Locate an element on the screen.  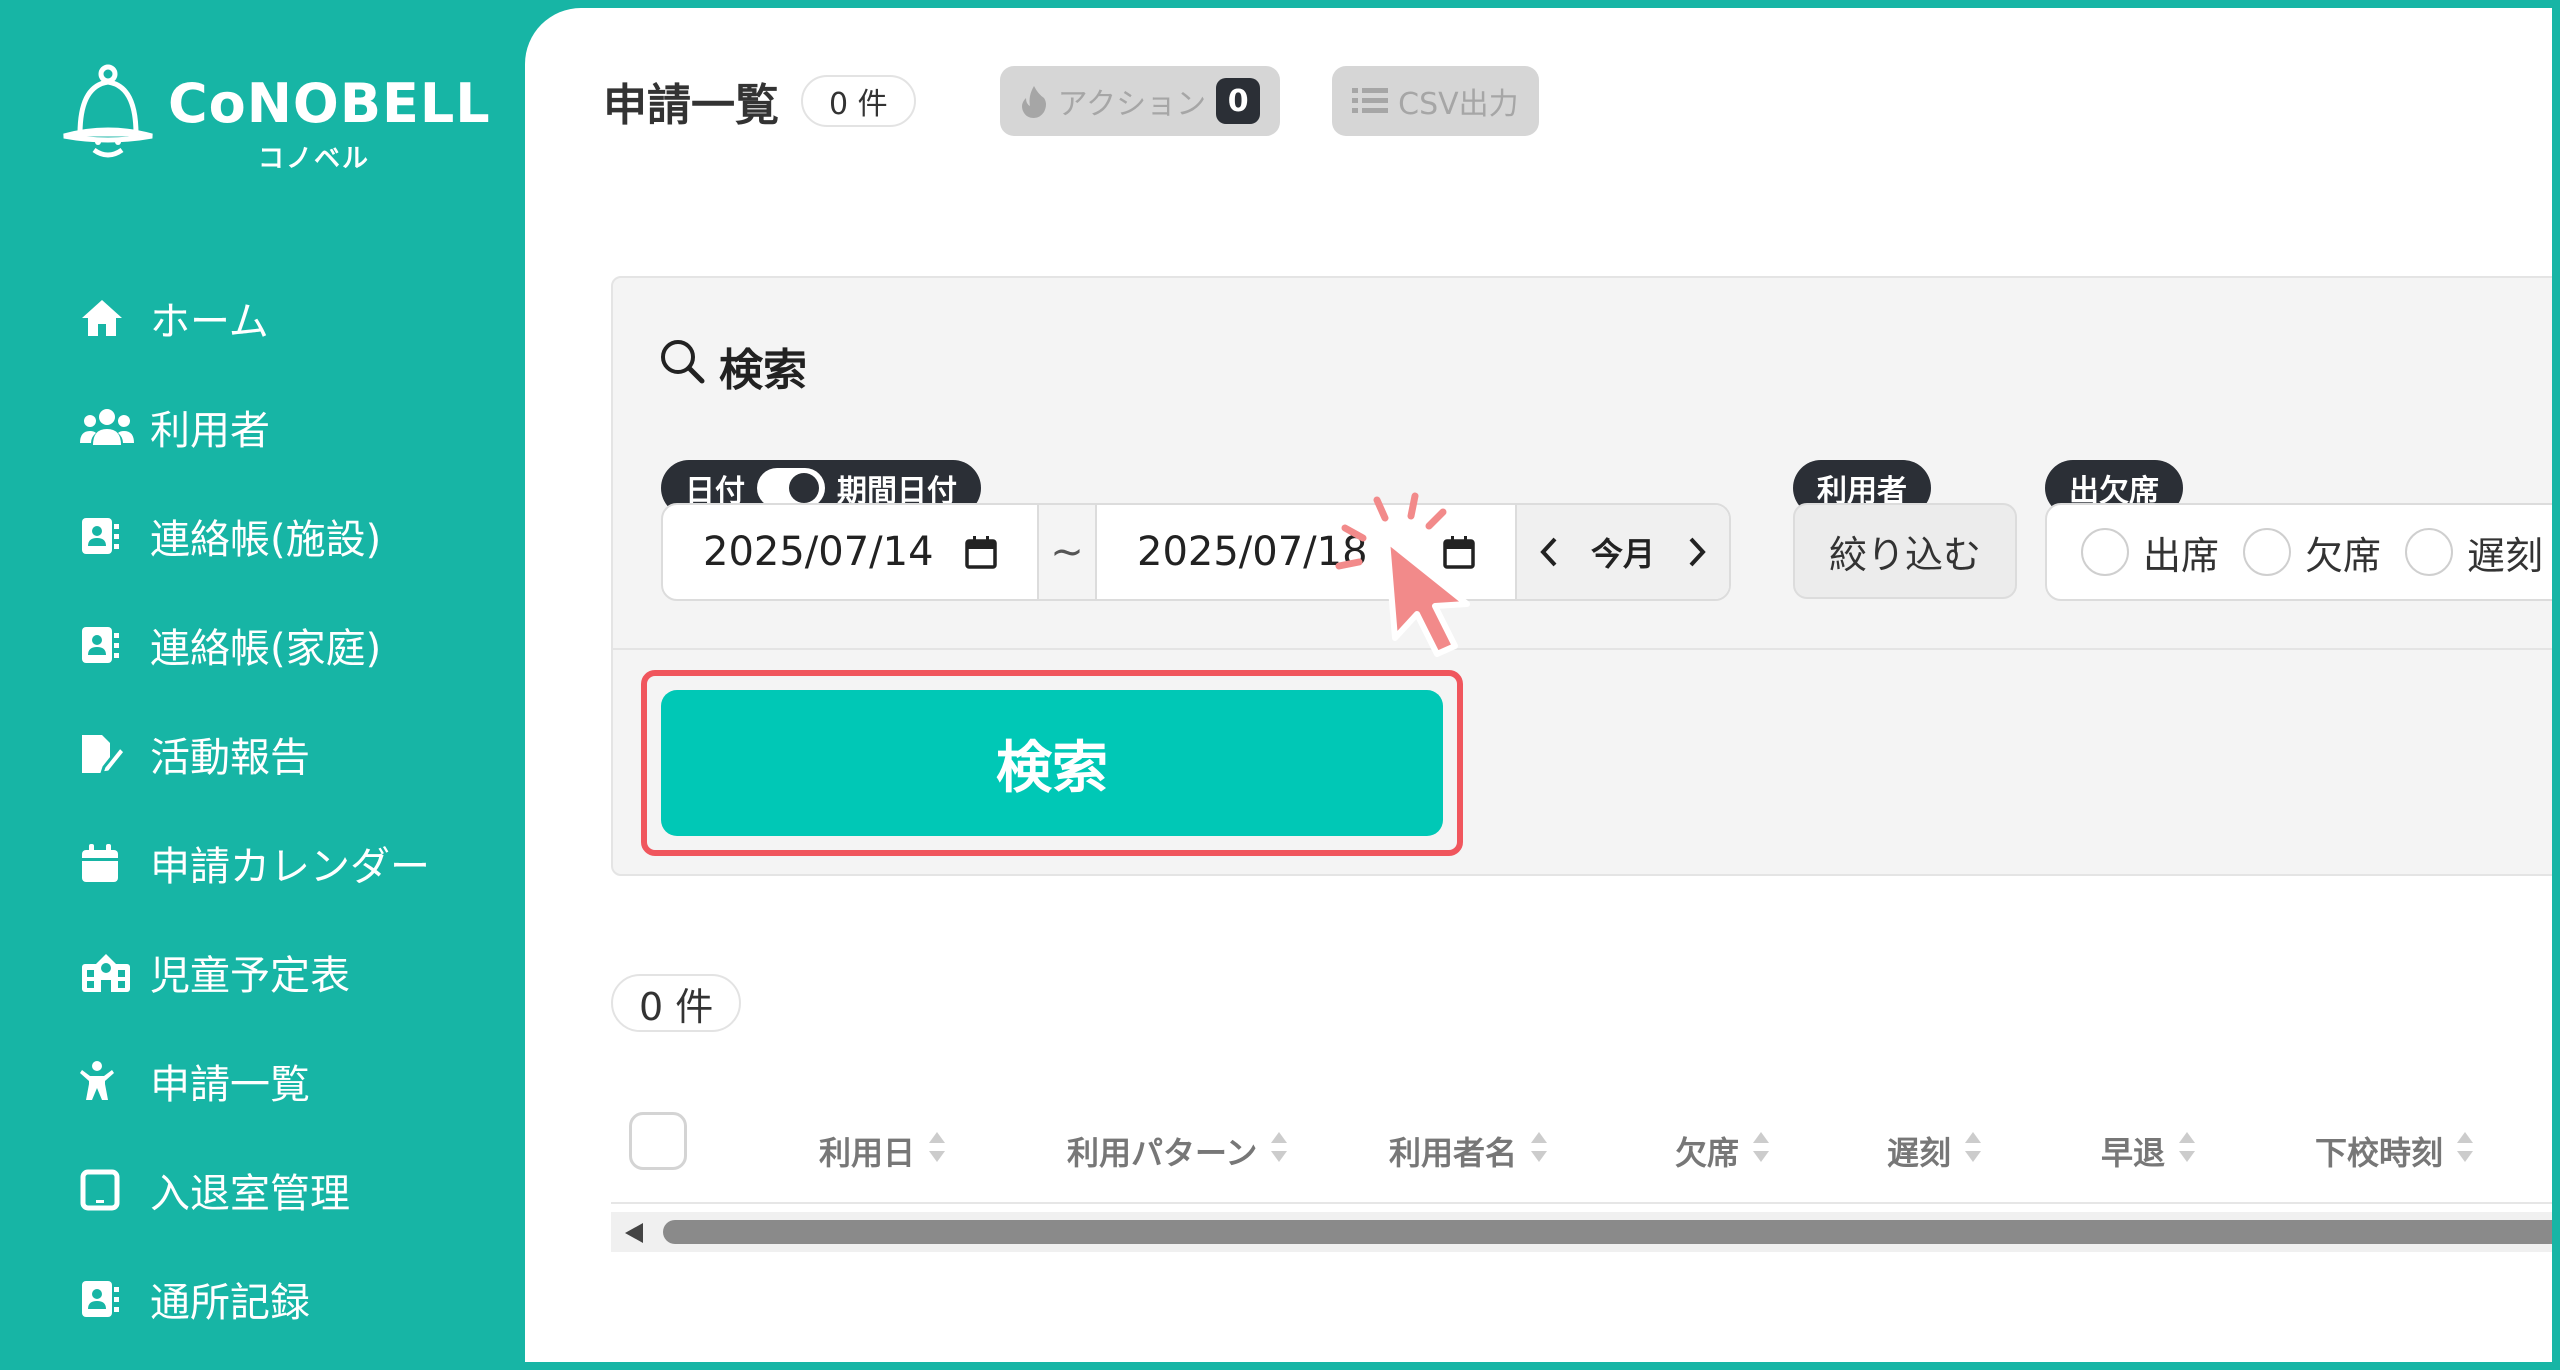
action-label: アクション is located at coordinates (1132, 104).